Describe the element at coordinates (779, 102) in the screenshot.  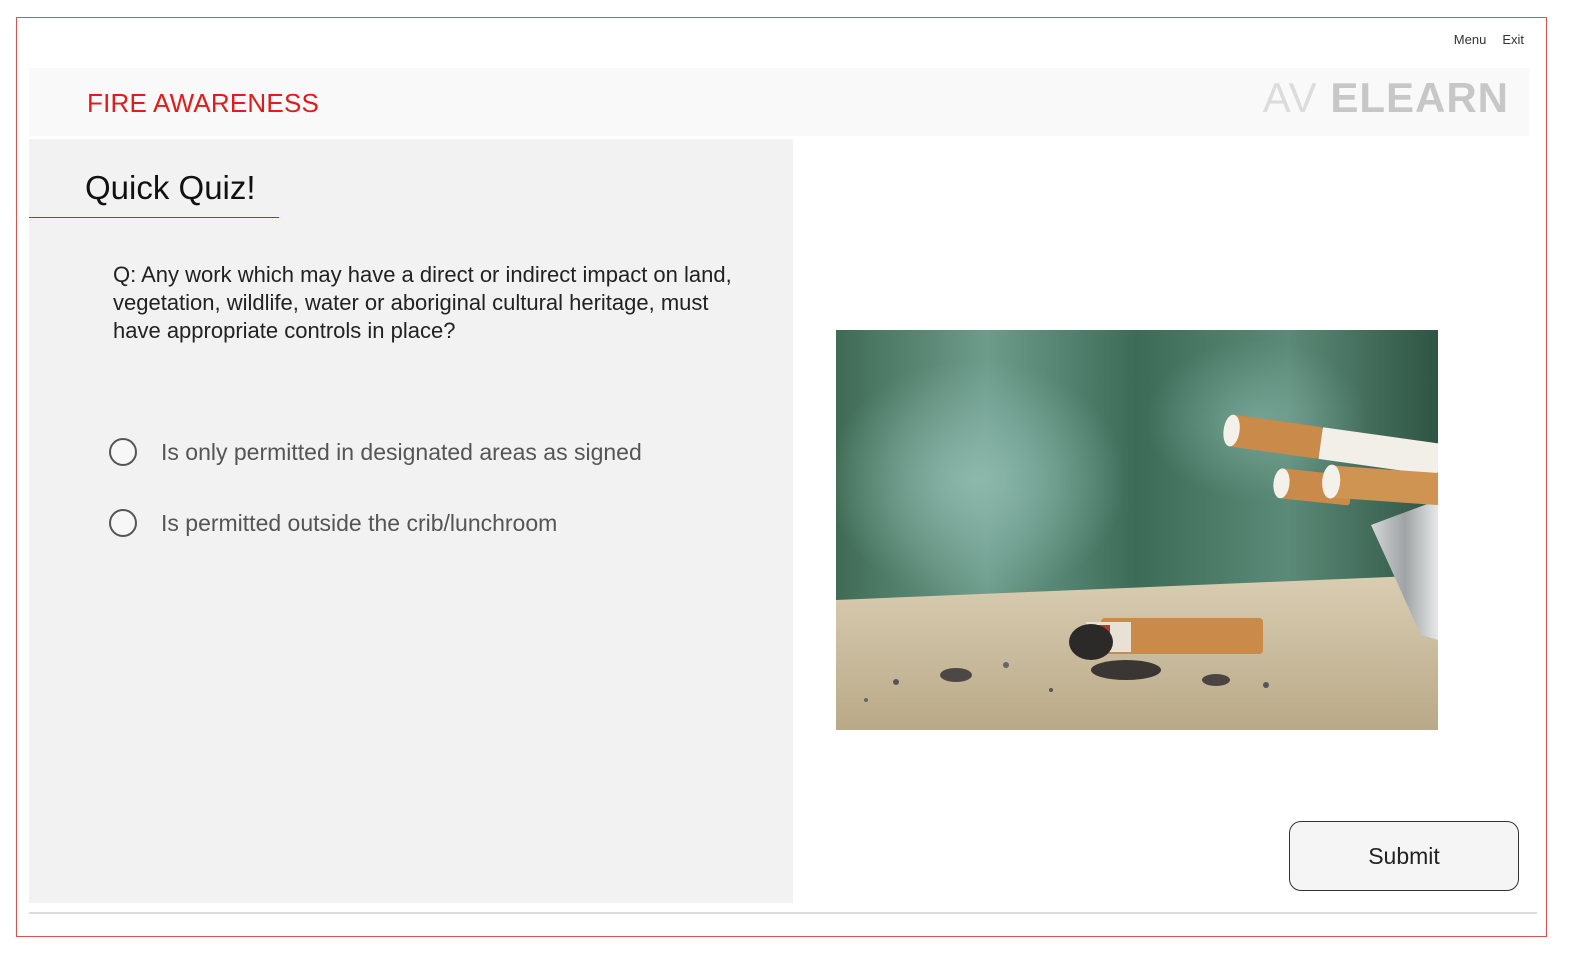
I see `header-bar: FIRE AWARENESS AV ELEARN` at that location.